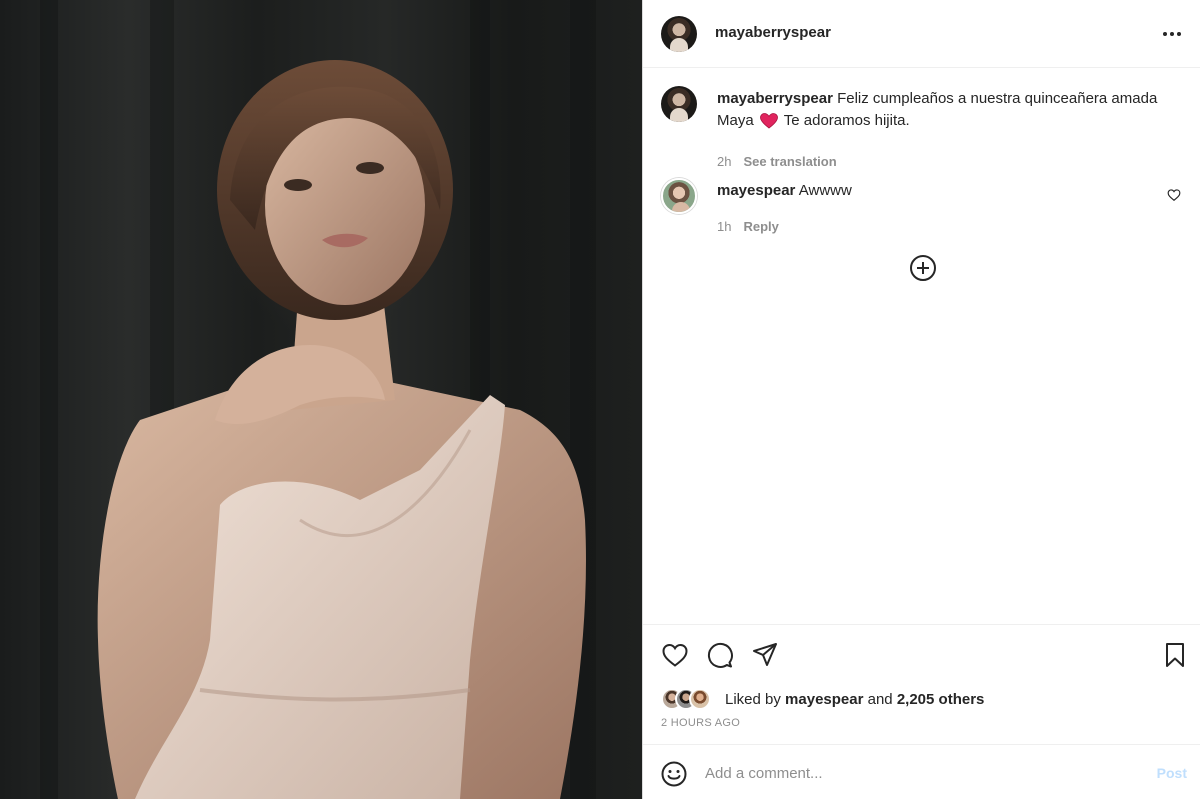  I want to click on liker-username: mayespear, so click(824, 699).